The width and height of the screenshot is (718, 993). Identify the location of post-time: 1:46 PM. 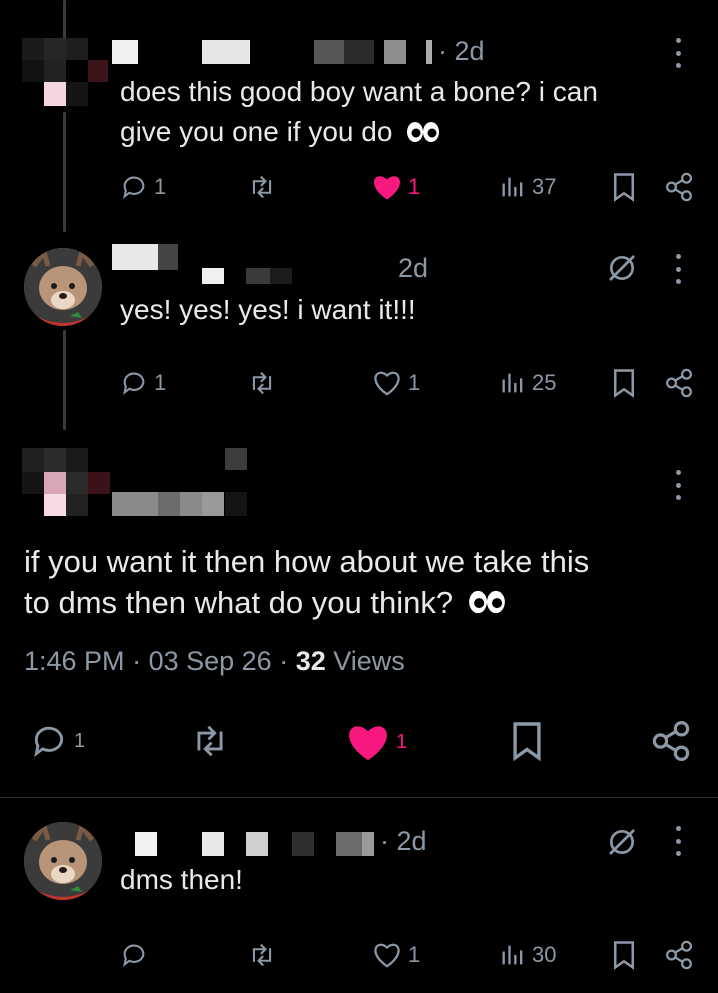
(74, 661).